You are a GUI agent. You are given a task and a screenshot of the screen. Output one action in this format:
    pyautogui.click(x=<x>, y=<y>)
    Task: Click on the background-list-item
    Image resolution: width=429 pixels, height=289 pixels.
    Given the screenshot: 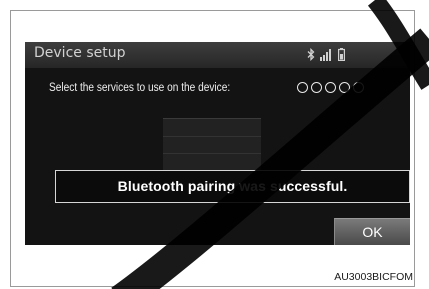 What is the action you would take?
    pyautogui.click(x=212, y=144)
    